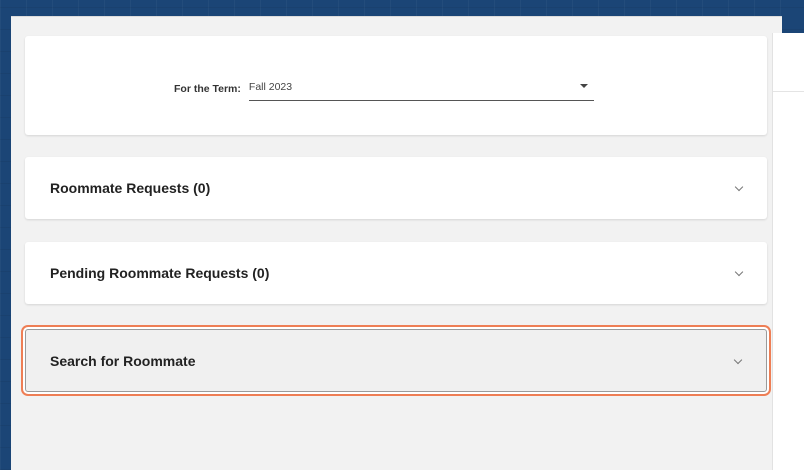  What do you see at coordinates (788, 91) in the screenshot?
I see `right-card-divider` at bounding box center [788, 91].